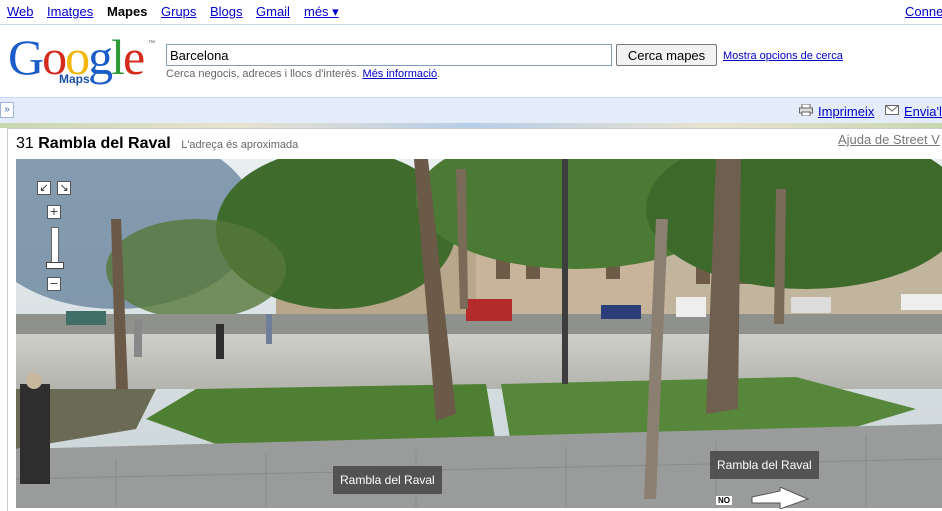 The height and width of the screenshot is (511, 942). I want to click on learn-more-link: Més informació, so click(400, 74).